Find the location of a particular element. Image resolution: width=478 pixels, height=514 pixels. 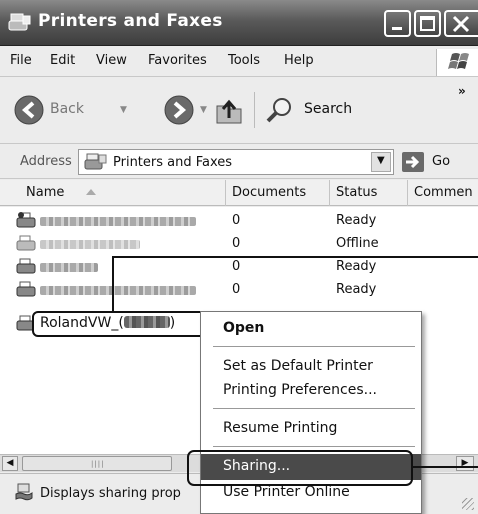

sharing-callout is located at coordinates (300, 468).